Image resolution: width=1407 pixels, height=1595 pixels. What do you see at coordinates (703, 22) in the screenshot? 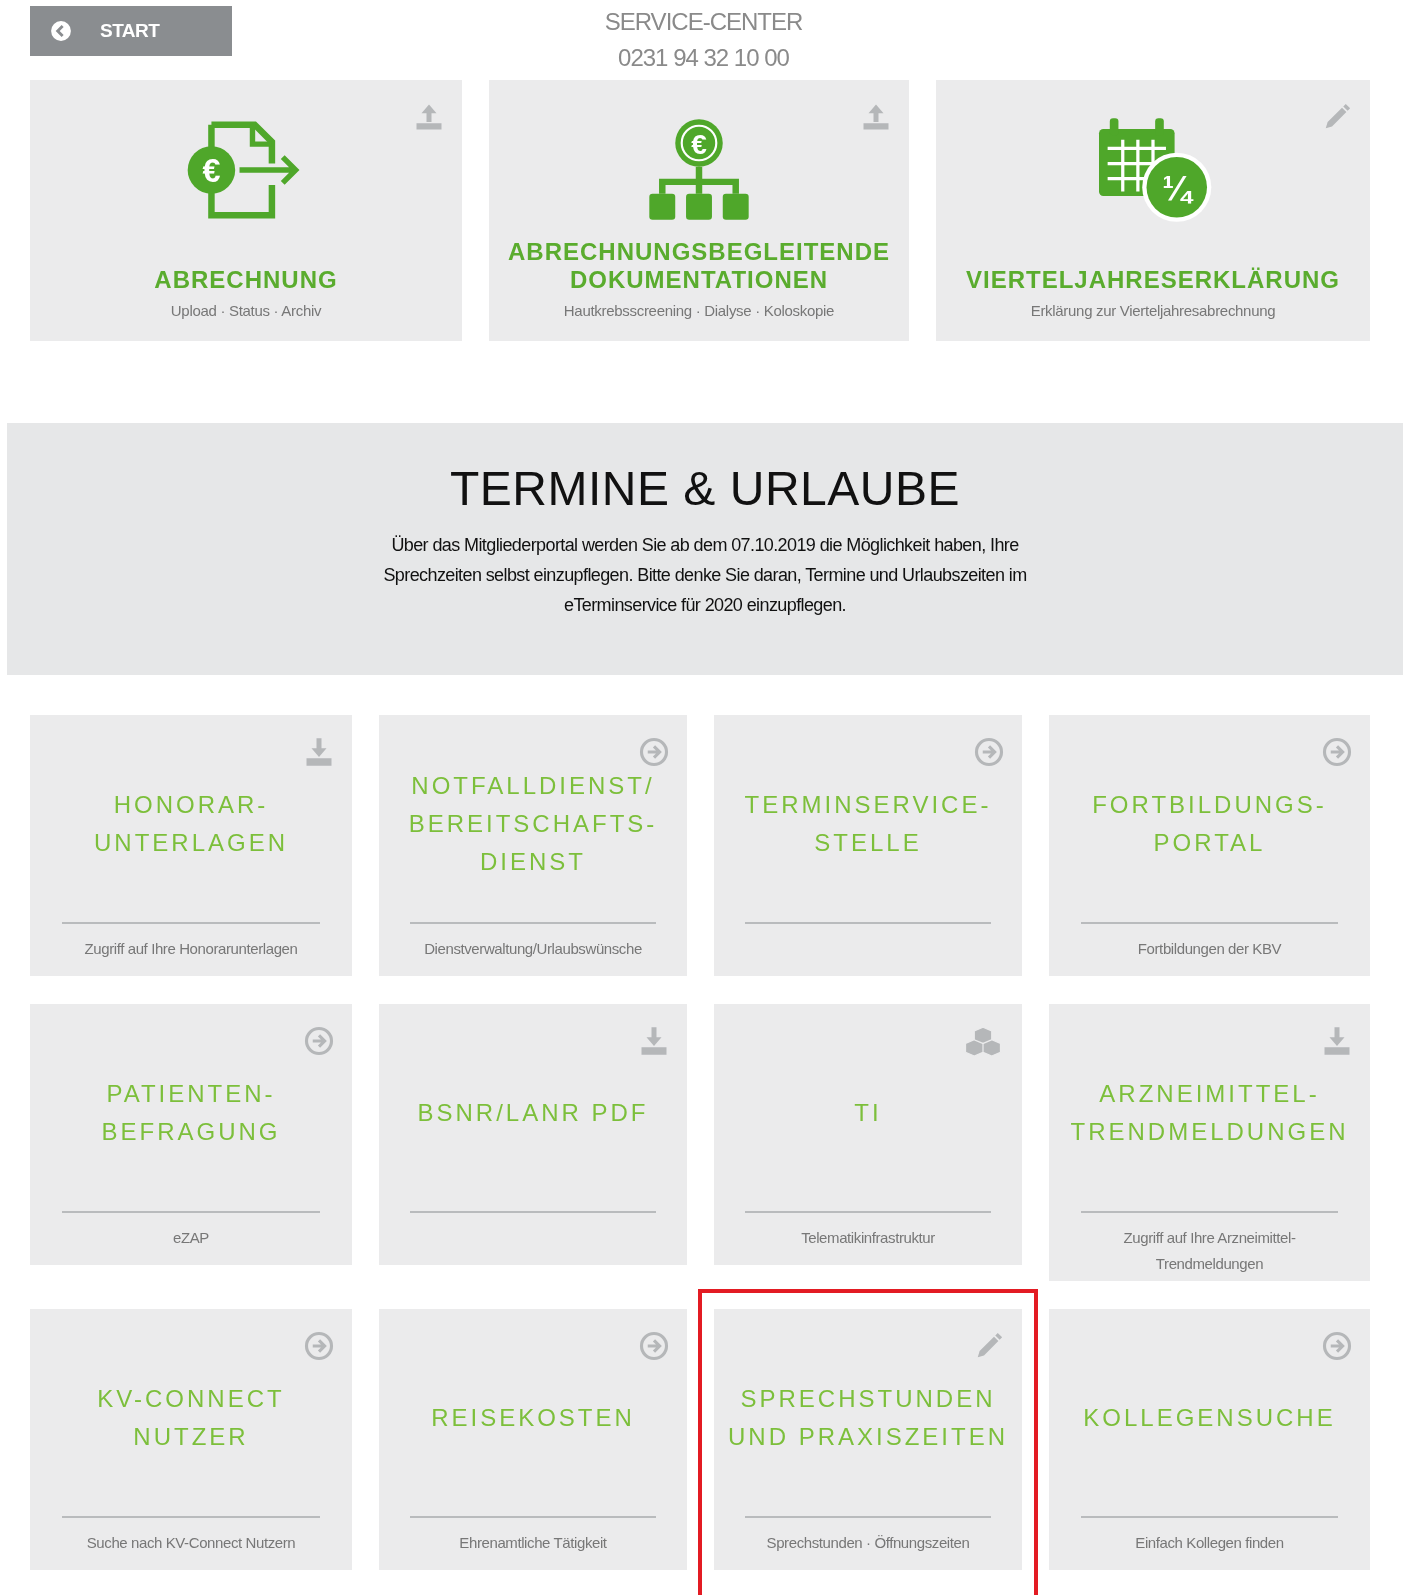
I see `service-center-title: SERVICE-CENTER` at bounding box center [703, 22].